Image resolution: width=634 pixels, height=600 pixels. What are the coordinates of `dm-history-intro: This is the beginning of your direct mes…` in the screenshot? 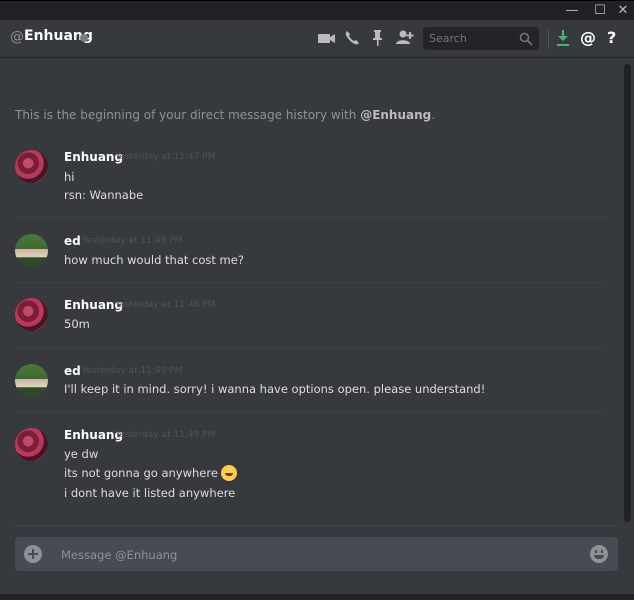 It's located at (225, 115).